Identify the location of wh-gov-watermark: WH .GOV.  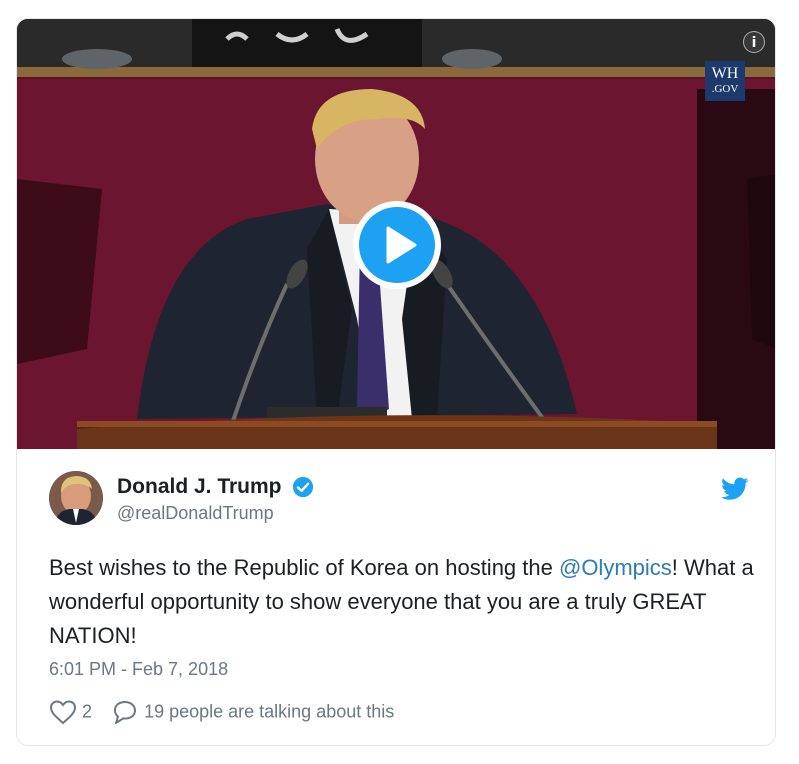
(725, 81).